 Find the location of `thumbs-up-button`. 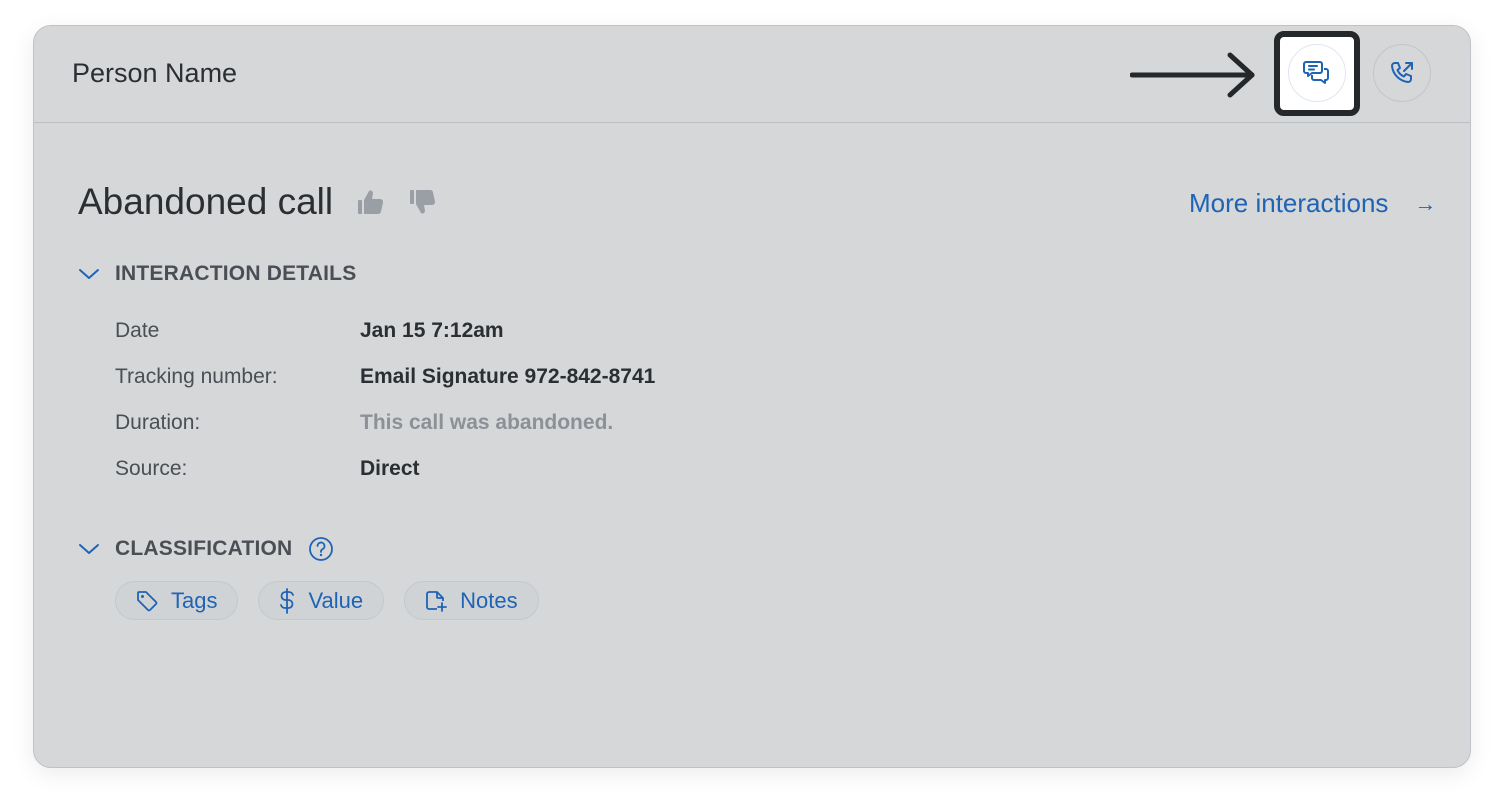

thumbs-up-button is located at coordinates (371, 202).